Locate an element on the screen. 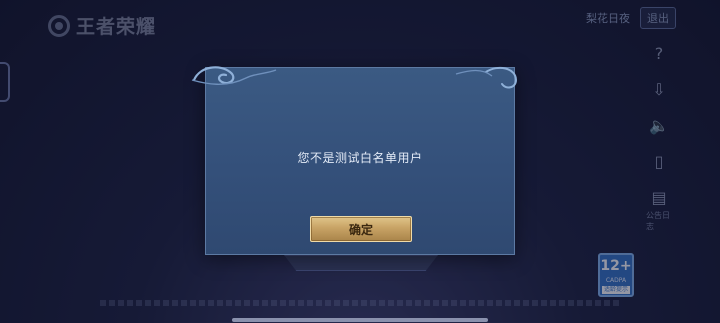  age-rating-badge: 12+ CADPA 适龄提示 is located at coordinates (616, 275).